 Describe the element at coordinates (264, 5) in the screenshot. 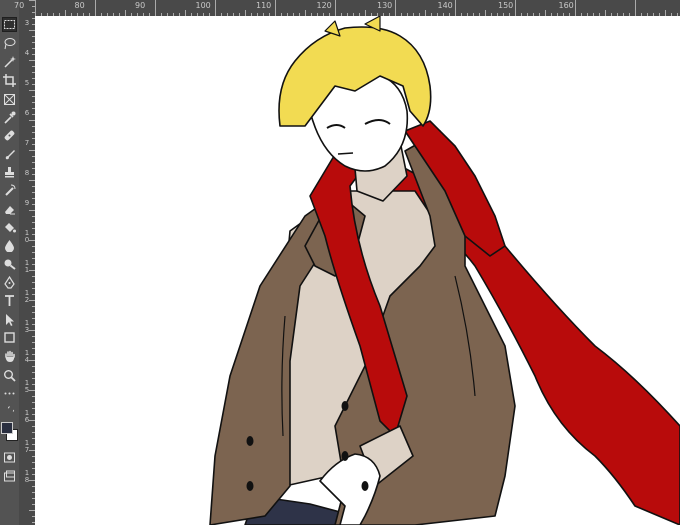

I see `ruler-label: 110` at that location.